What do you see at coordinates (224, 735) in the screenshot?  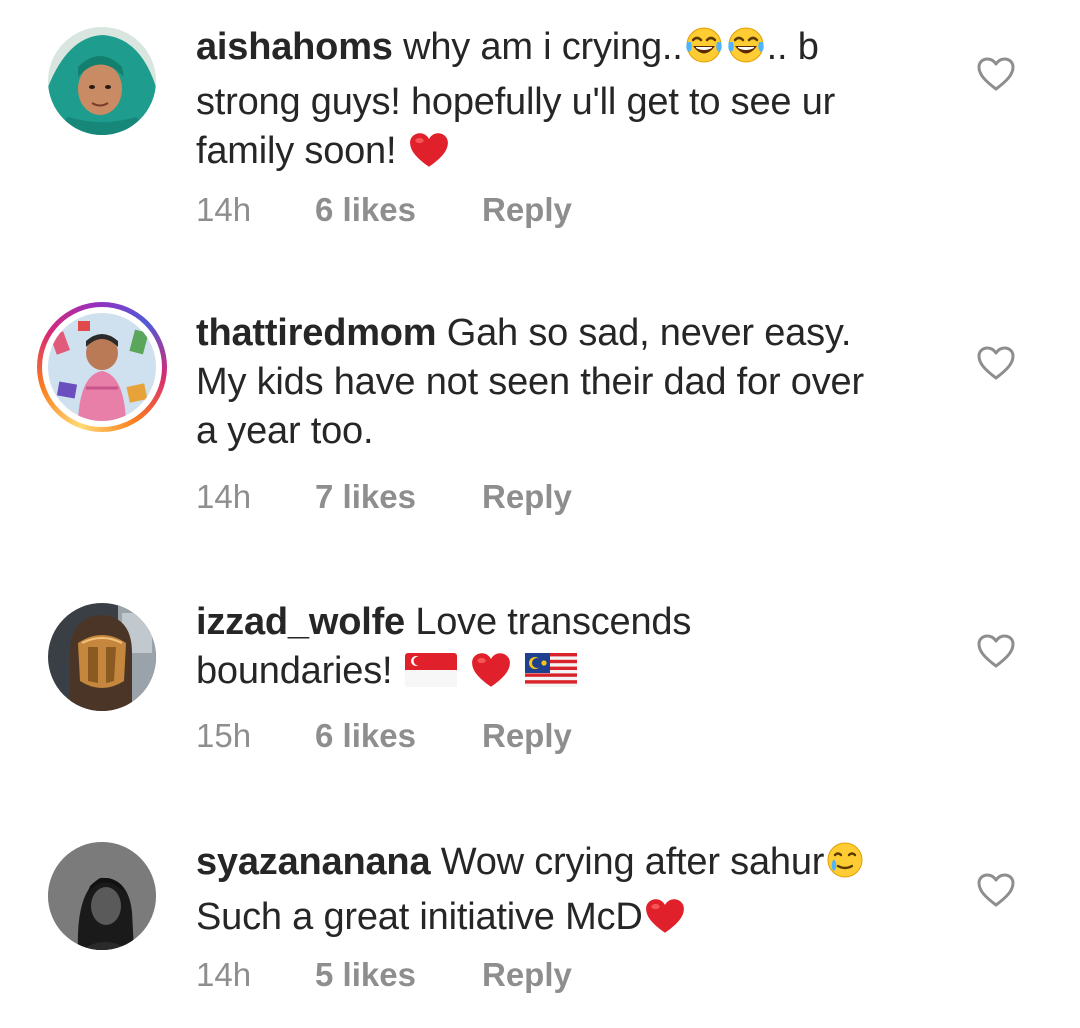 I see `comment-timestamp: 15h` at bounding box center [224, 735].